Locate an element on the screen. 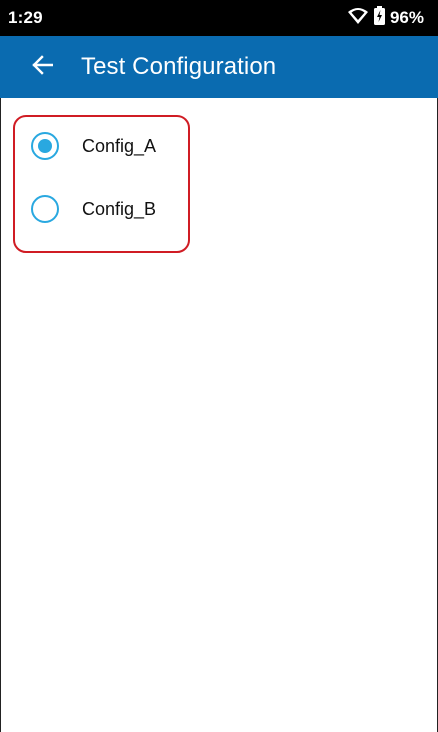  radio-button-selected is located at coordinates (45, 146).